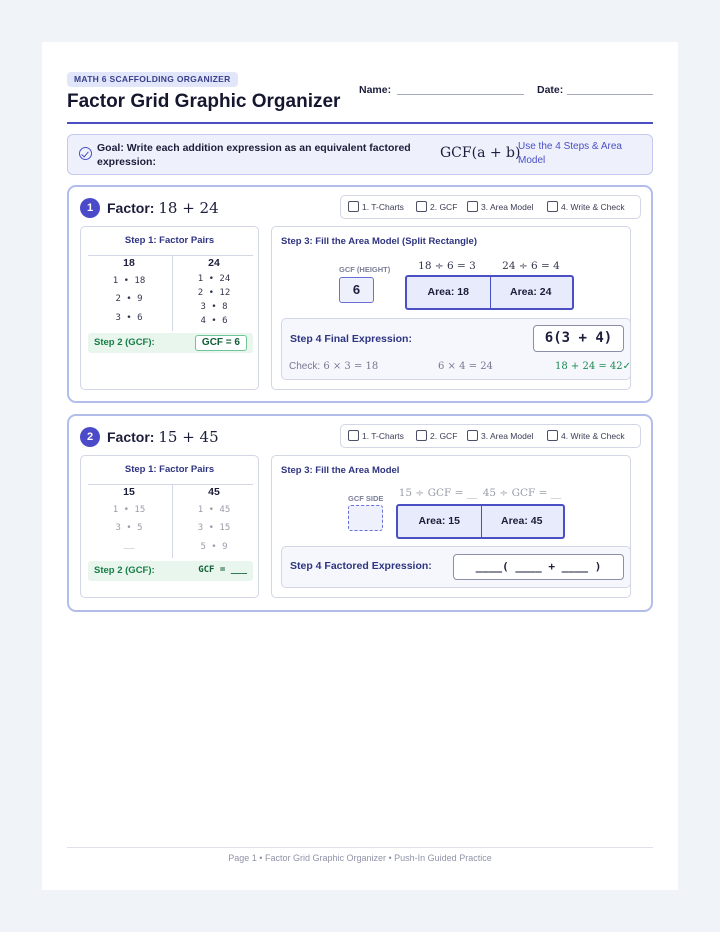  I want to click on problem-number: 1, so click(90, 208).